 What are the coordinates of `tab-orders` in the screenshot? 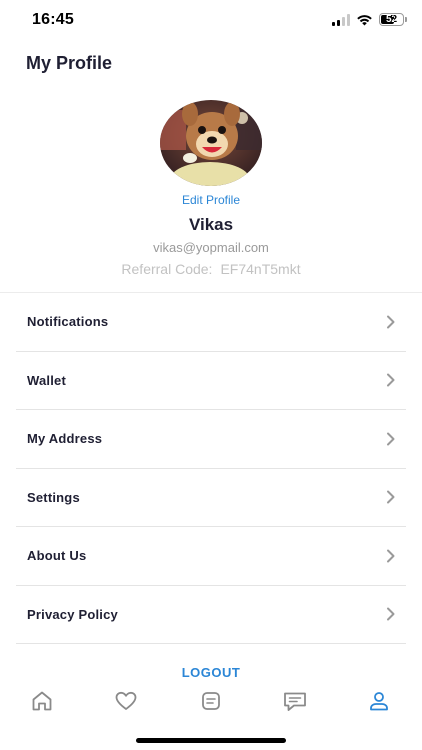 It's located at (211, 701).